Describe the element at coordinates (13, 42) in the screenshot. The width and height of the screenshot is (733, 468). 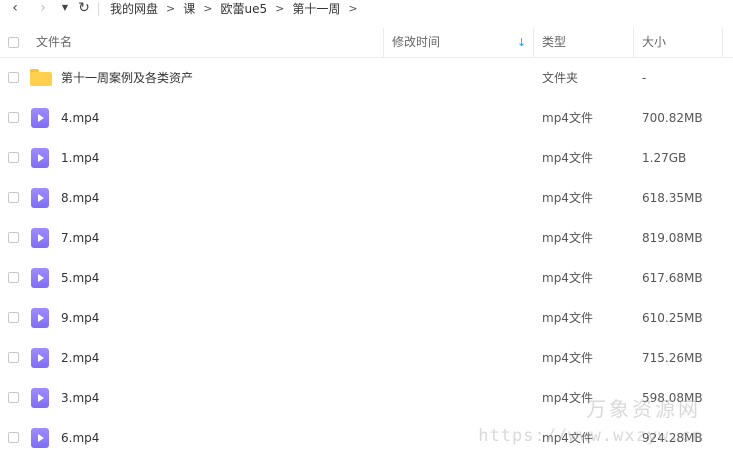
I see `select-all-checkbox` at that location.